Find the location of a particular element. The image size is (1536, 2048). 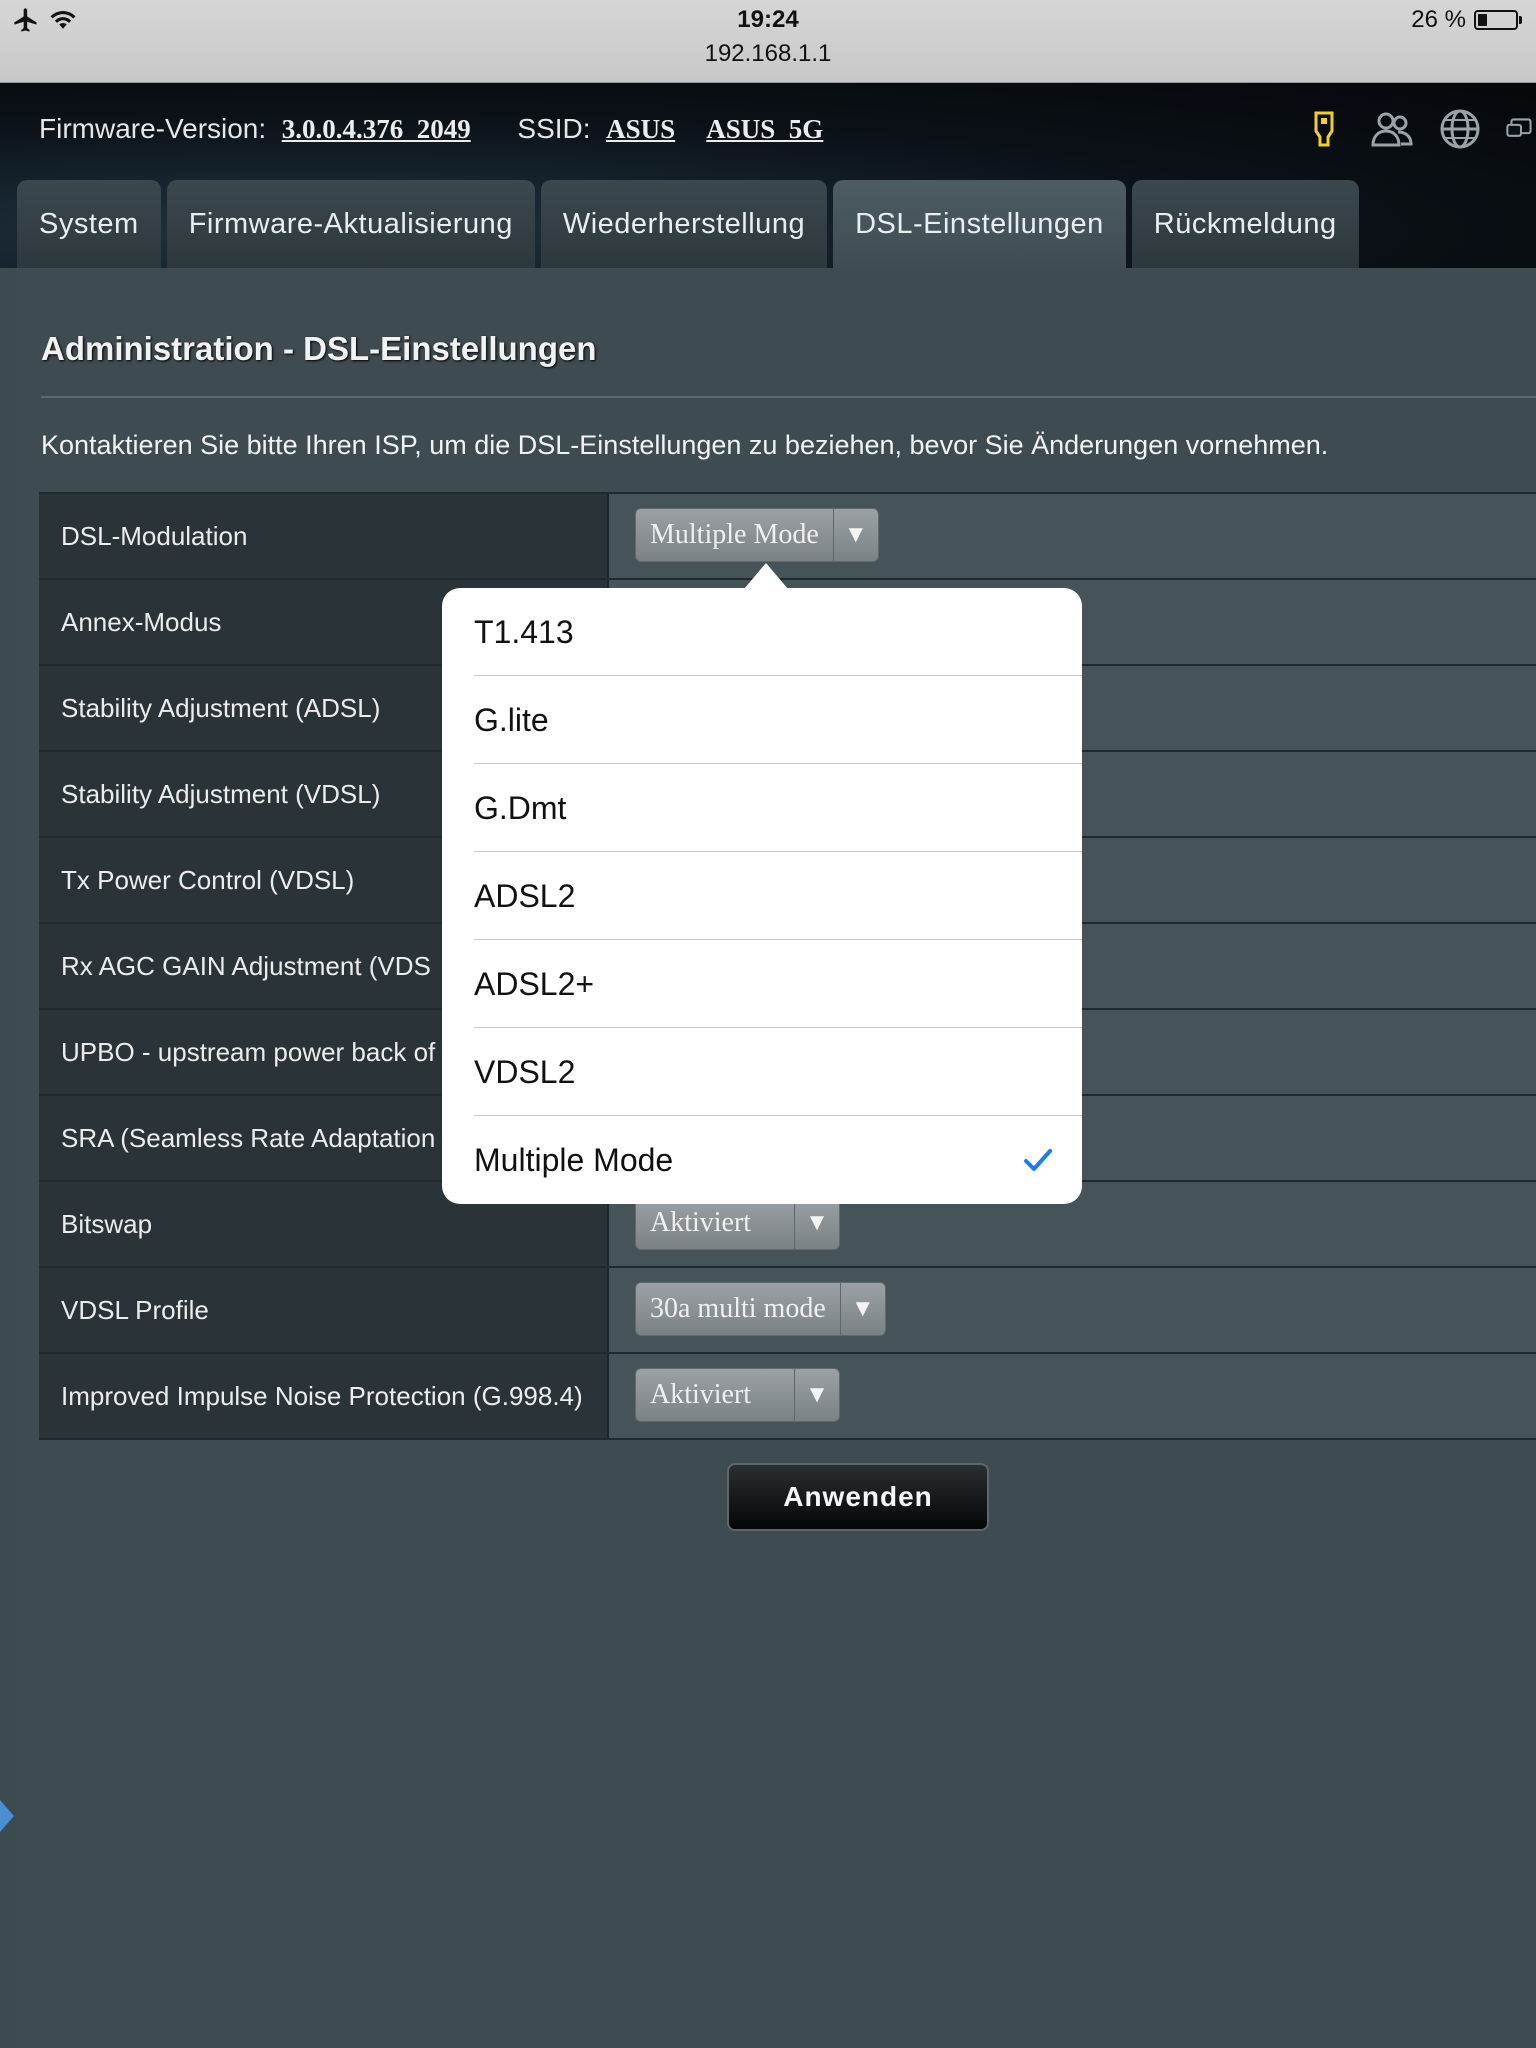

page-title: Administration - DSL-Einstellungen is located at coordinates (319, 348).